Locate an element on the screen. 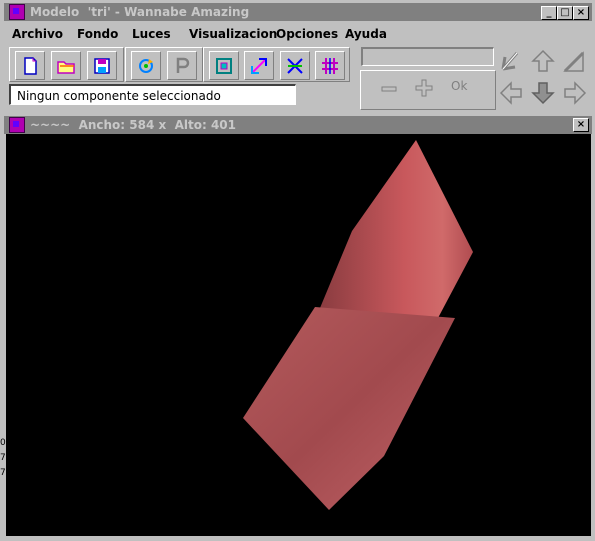 Image resolution: width=595 pixels, height=541 pixels. scale-icon is located at coordinates (259, 66).